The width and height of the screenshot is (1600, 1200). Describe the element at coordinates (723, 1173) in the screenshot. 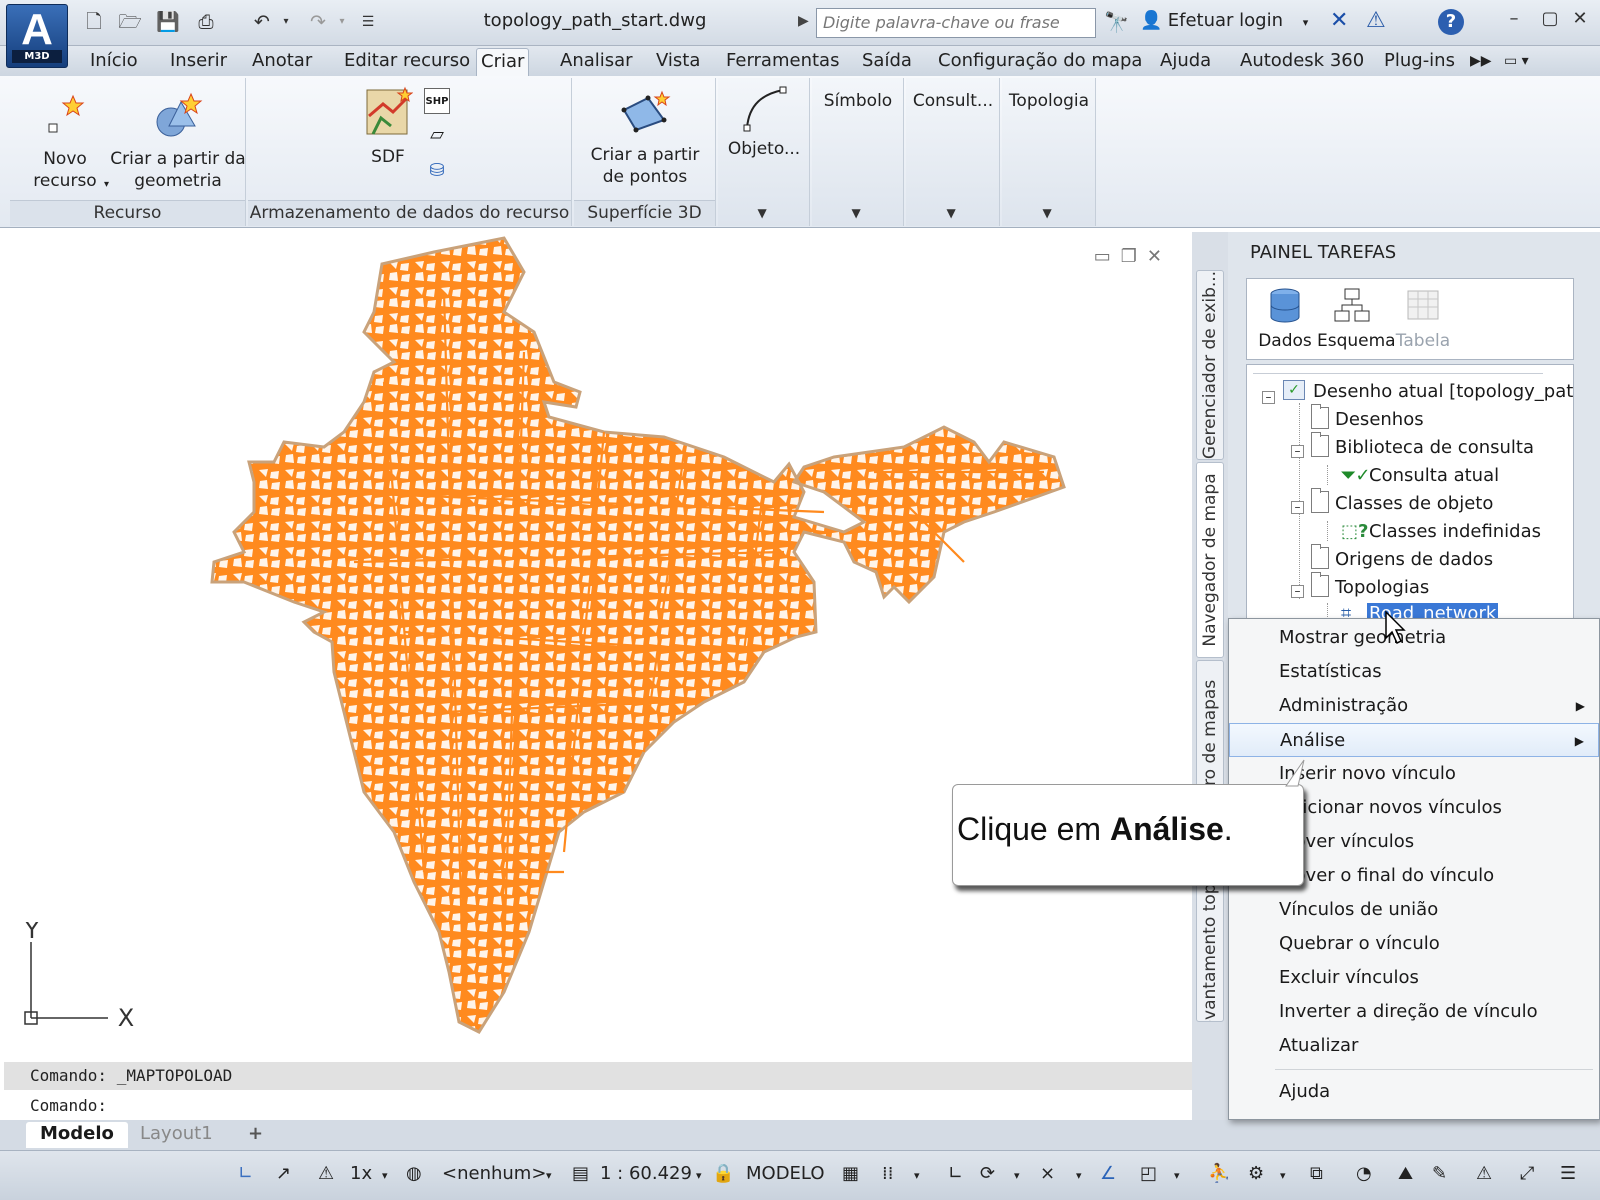

I see `lock-icon: 🔒` at that location.